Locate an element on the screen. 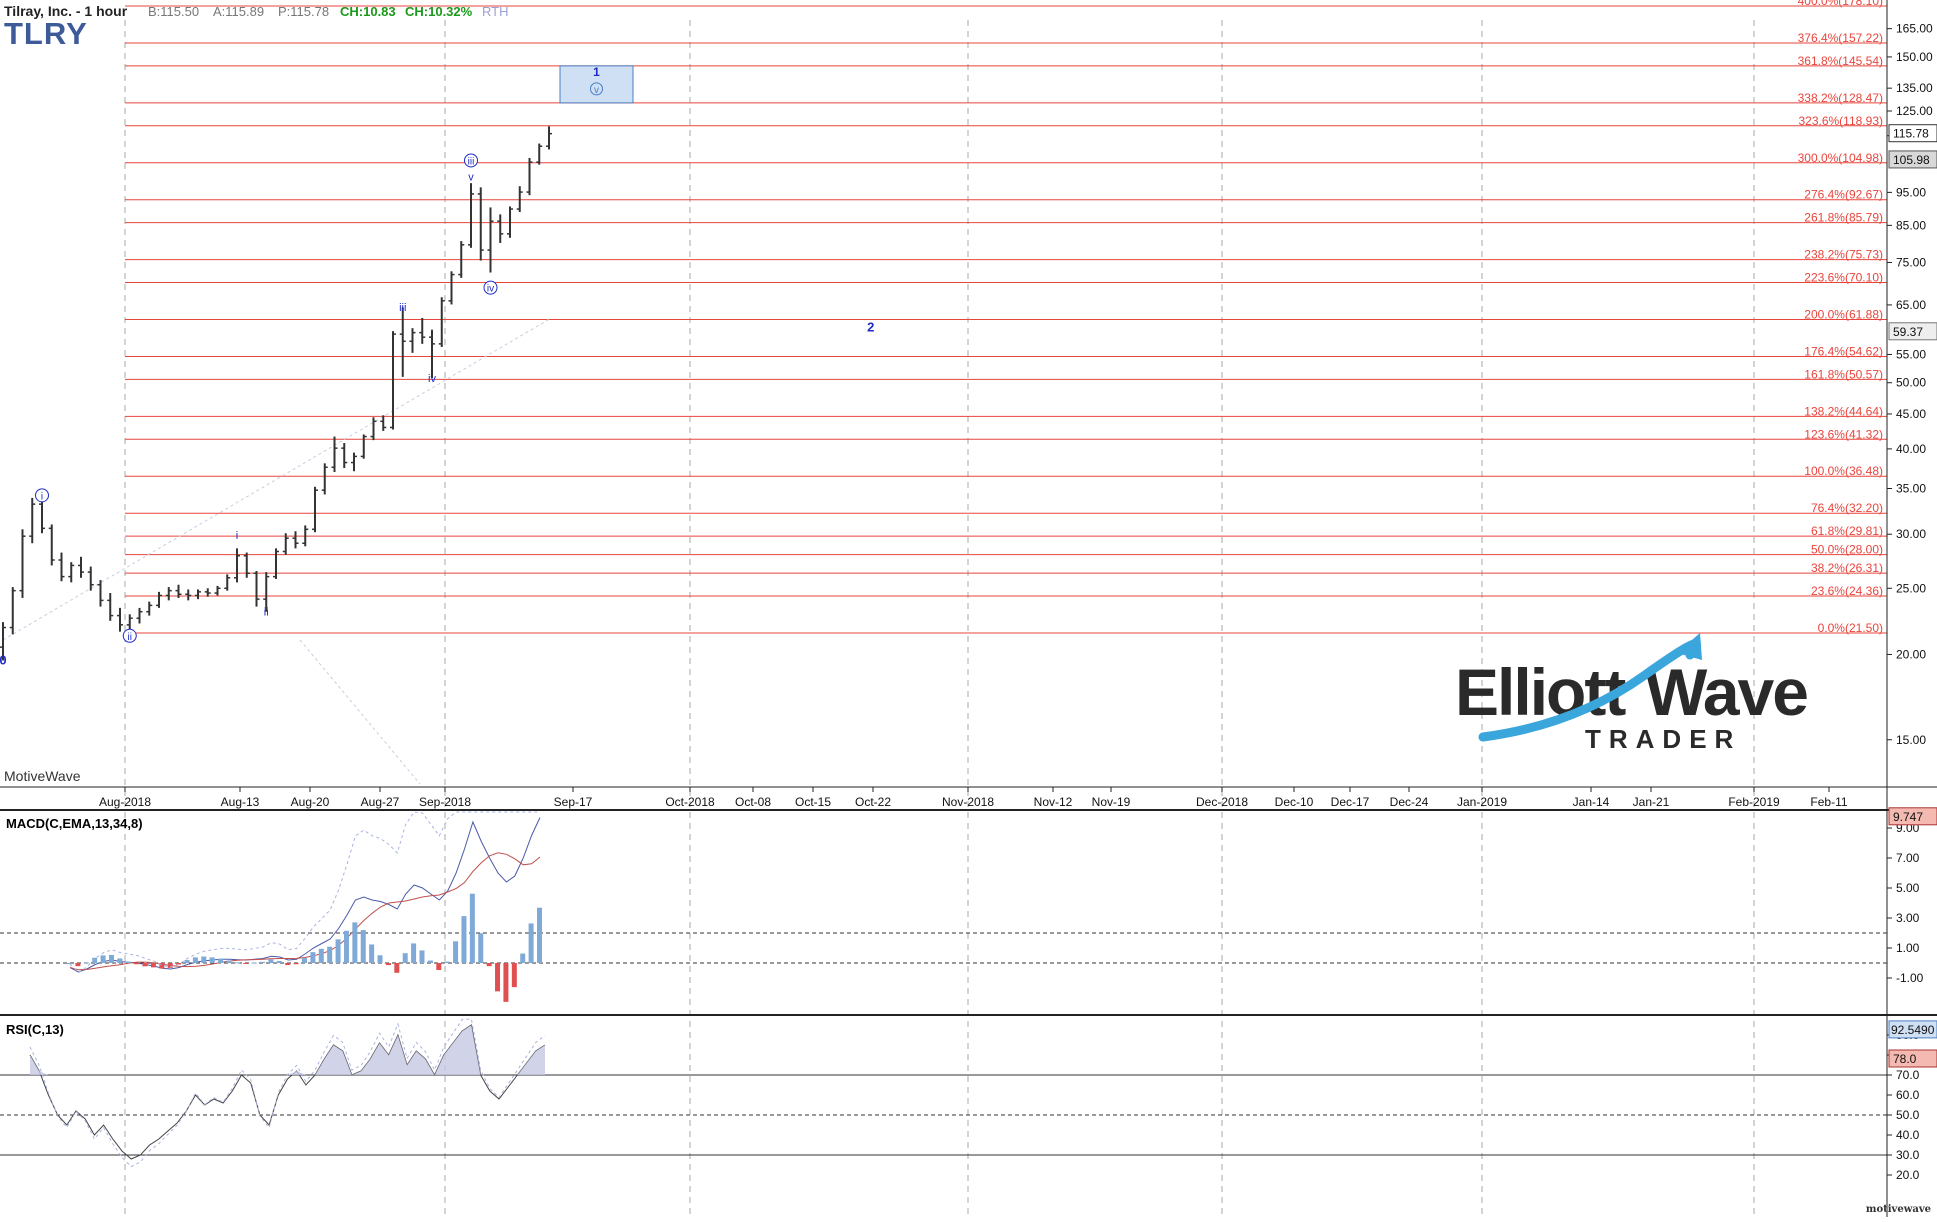 Image resolution: width=1937 pixels, height=1222 pixels. moving-average-line is located at coordinates (276, 479).